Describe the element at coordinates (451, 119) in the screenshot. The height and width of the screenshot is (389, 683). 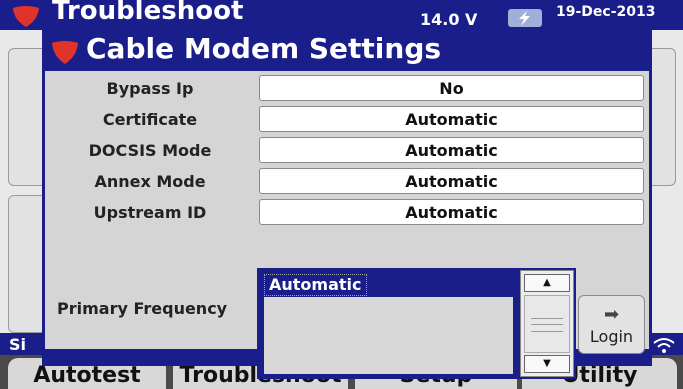
I see `certificate-field: Automatic` at that location.